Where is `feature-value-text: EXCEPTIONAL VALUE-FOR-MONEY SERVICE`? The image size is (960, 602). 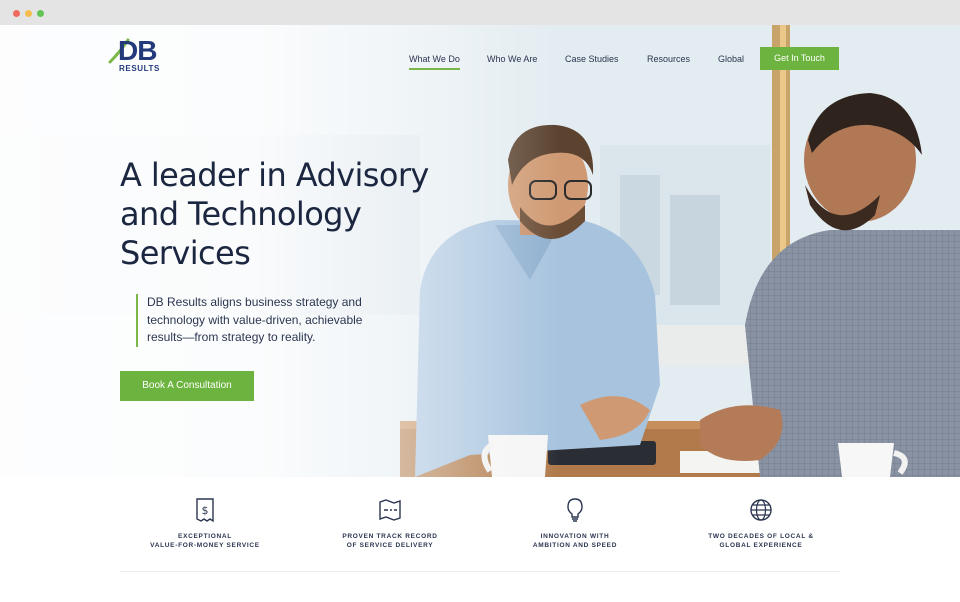 feature-value-text: EXCEPTIONAL VALUE-FOR-MONEY SERVICE is located at coordinates (205, 541).